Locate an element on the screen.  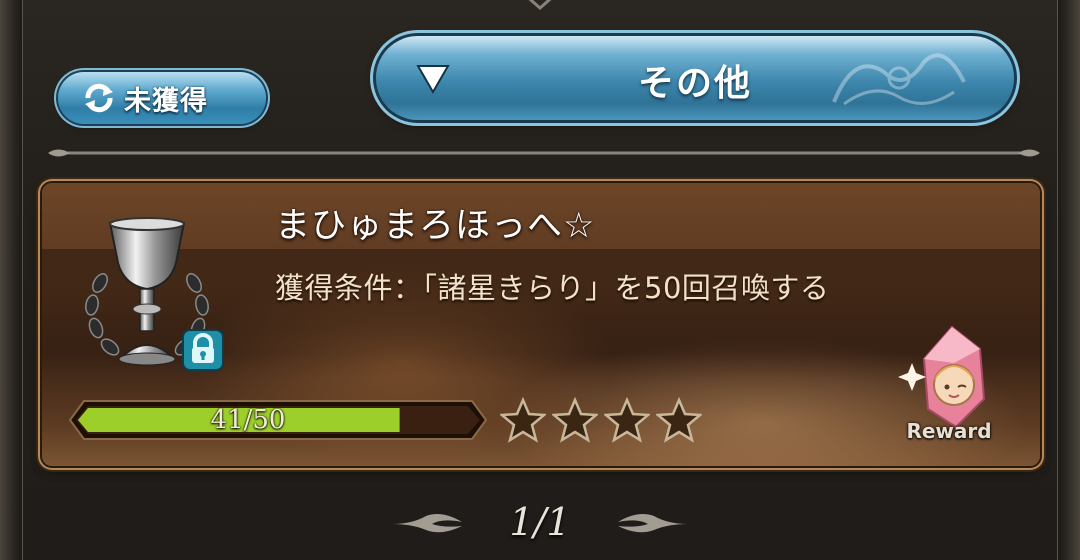
reward-label: Reward is located at coordinates (949, 431).